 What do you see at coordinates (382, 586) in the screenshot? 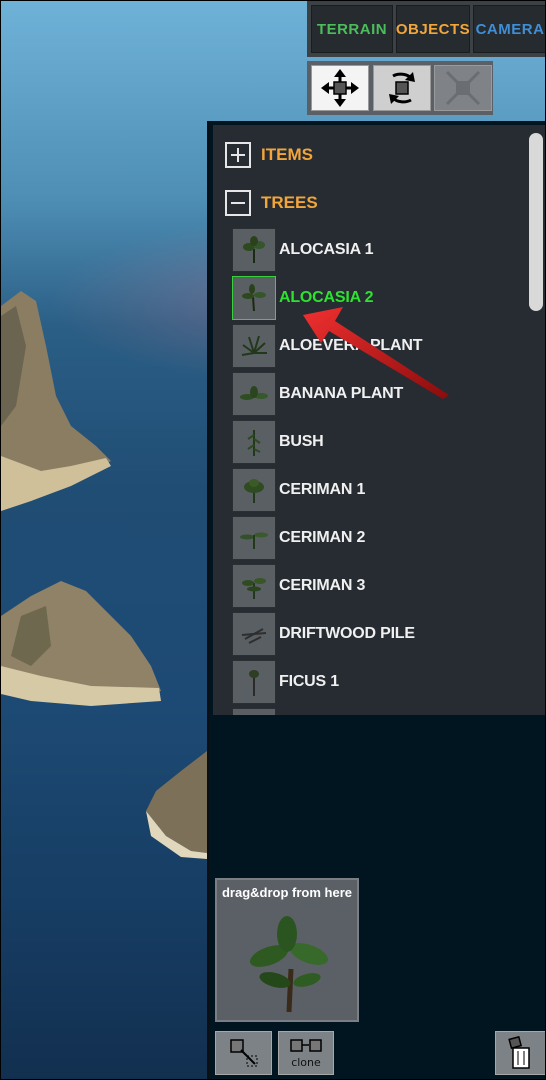
I see `list-item-ceriman-3: CERIMAN 3` at bounding box center [382, 586].